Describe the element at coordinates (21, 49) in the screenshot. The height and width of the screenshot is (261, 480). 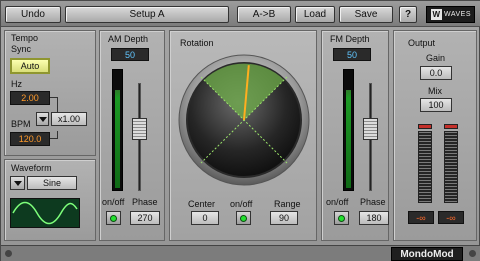
I see `sync-title: Sync` at that location.